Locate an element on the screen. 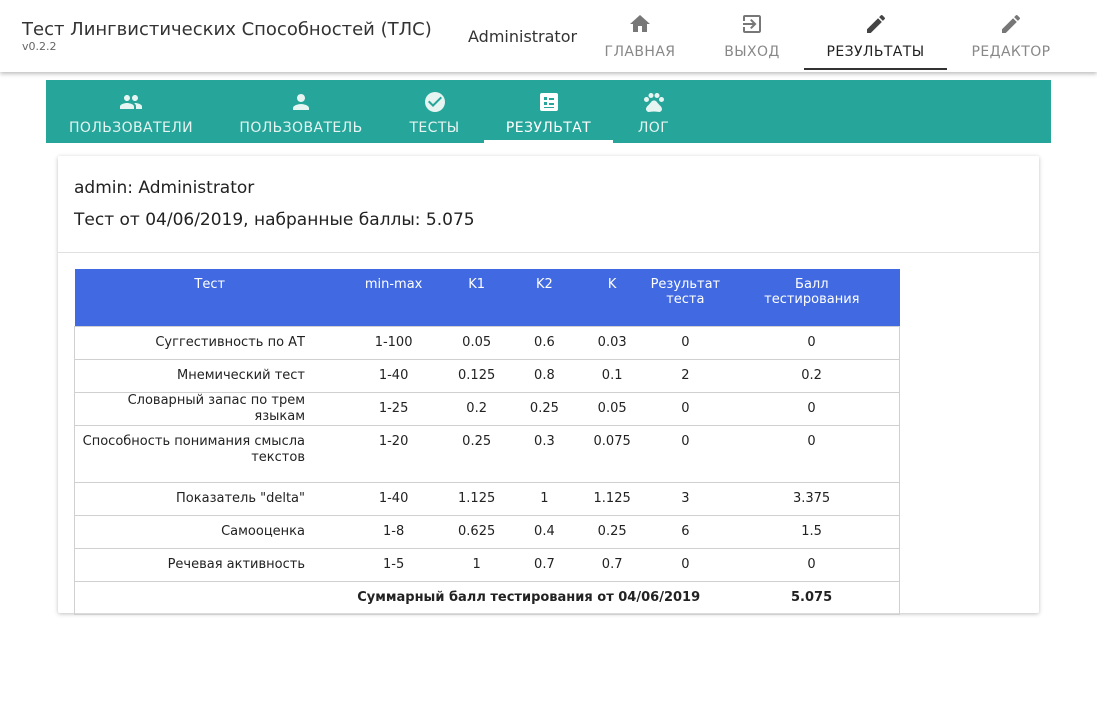  result-user: admin: Administrator is located at coordinates (164, 188).